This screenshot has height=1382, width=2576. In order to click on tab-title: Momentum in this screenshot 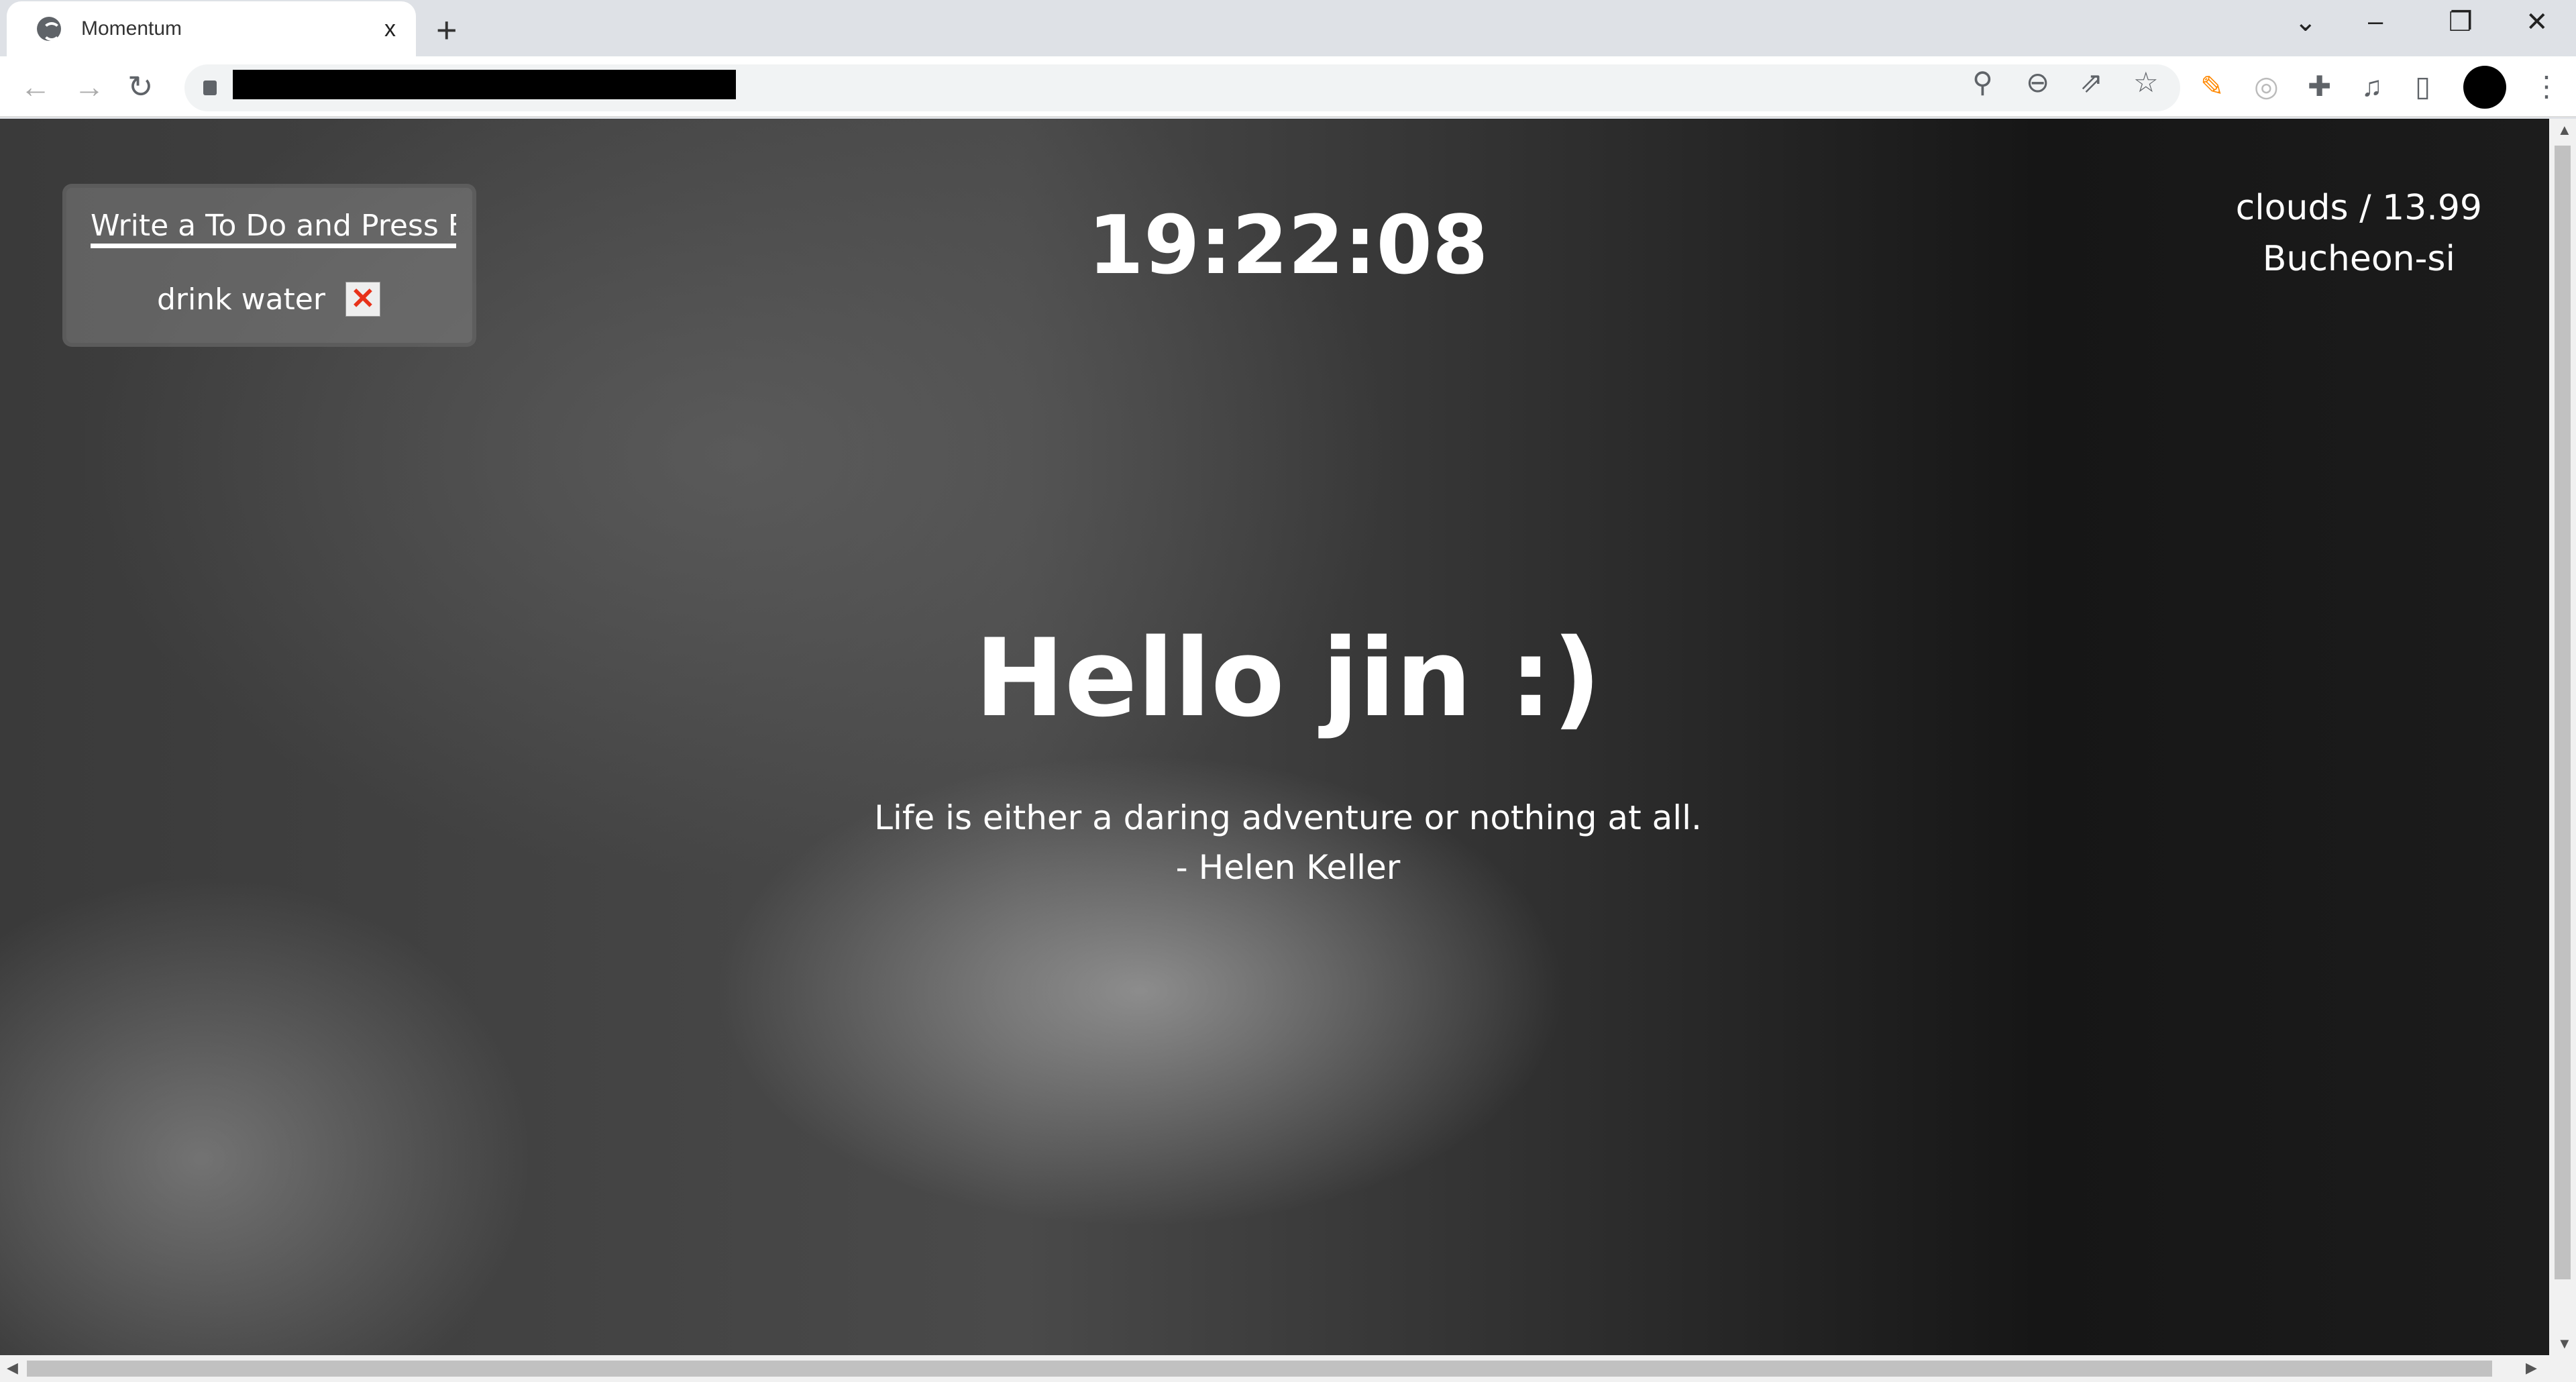, I will do `click(131, 28)`.